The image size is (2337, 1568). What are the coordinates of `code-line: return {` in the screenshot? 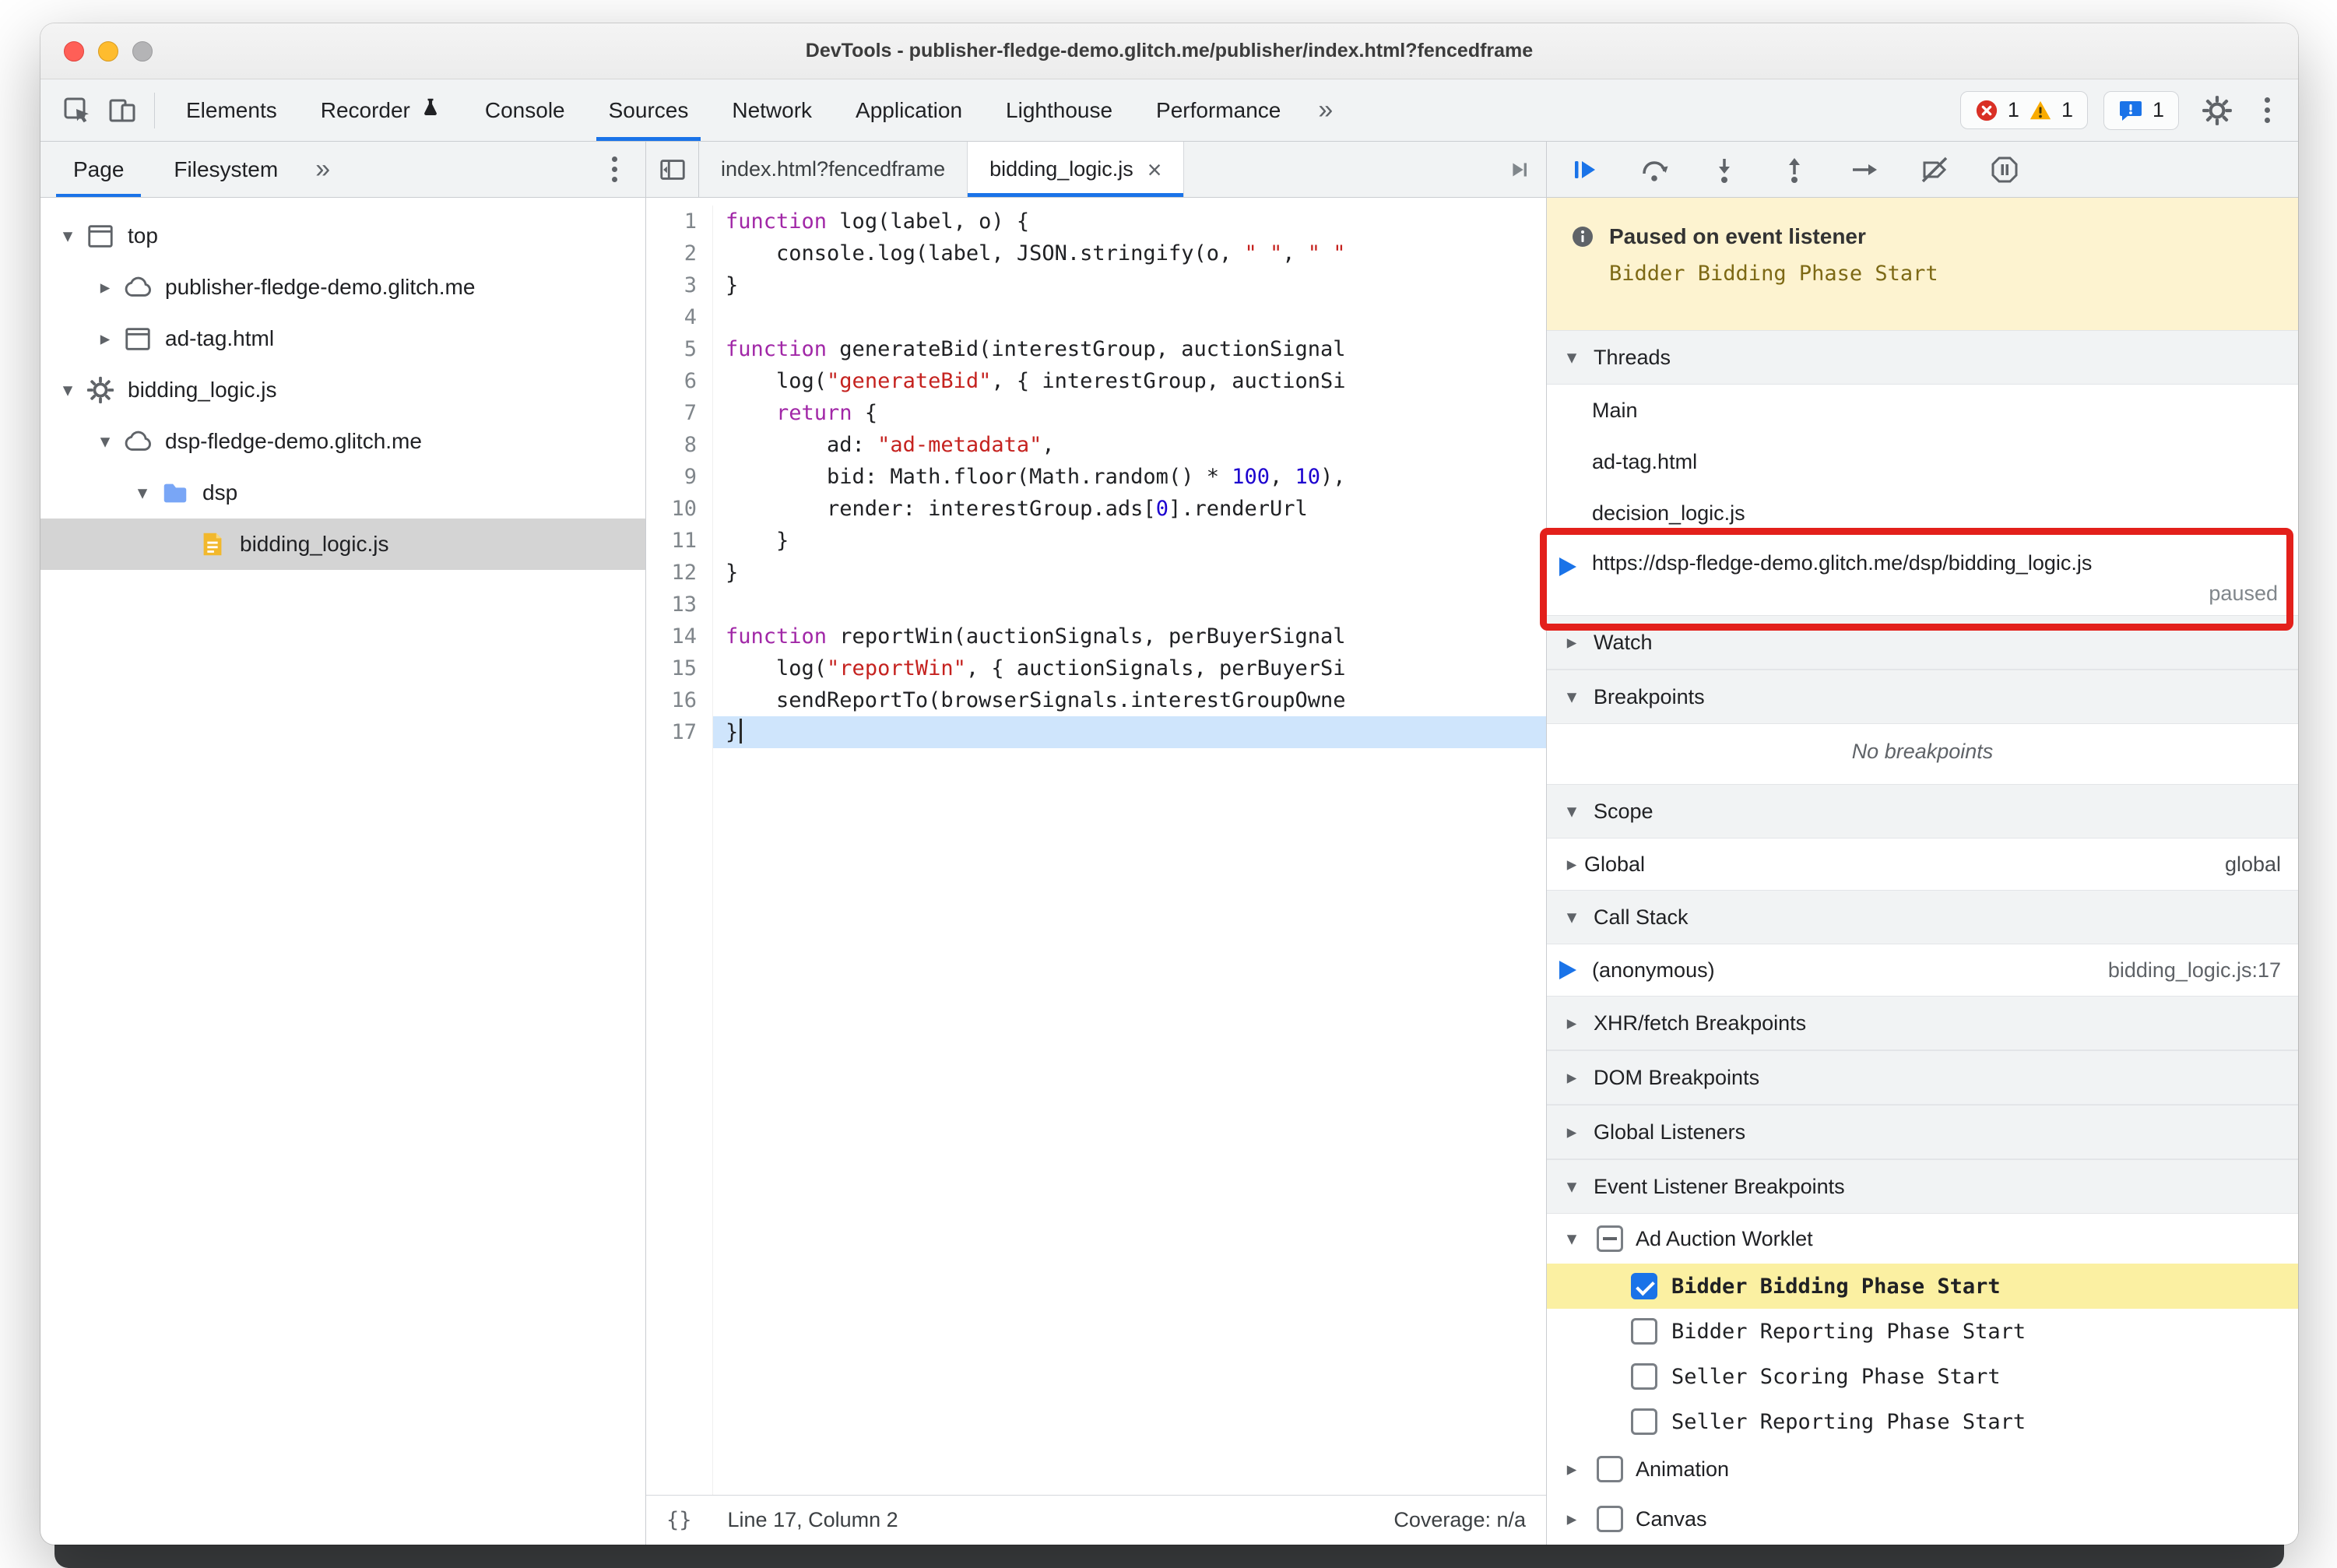 It's located at (1130, 413).